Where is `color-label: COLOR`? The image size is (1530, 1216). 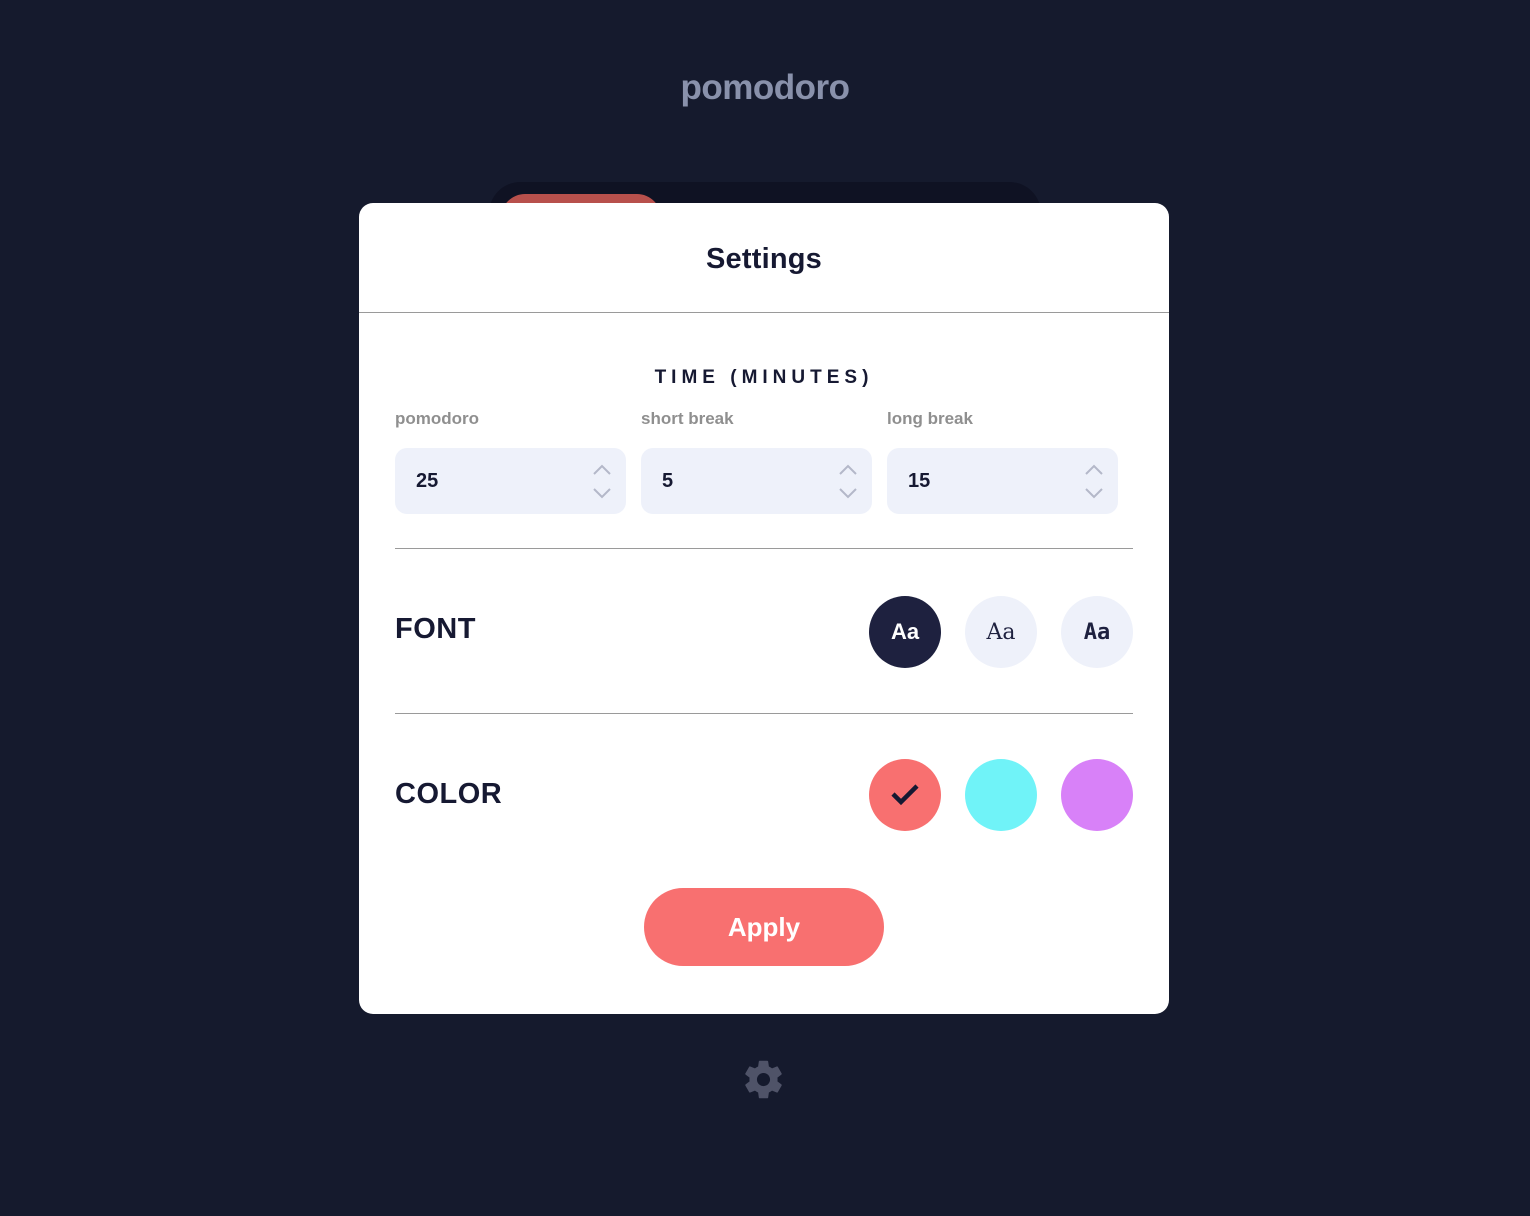
color-label: COLOR is located at coordinates (449, 794).